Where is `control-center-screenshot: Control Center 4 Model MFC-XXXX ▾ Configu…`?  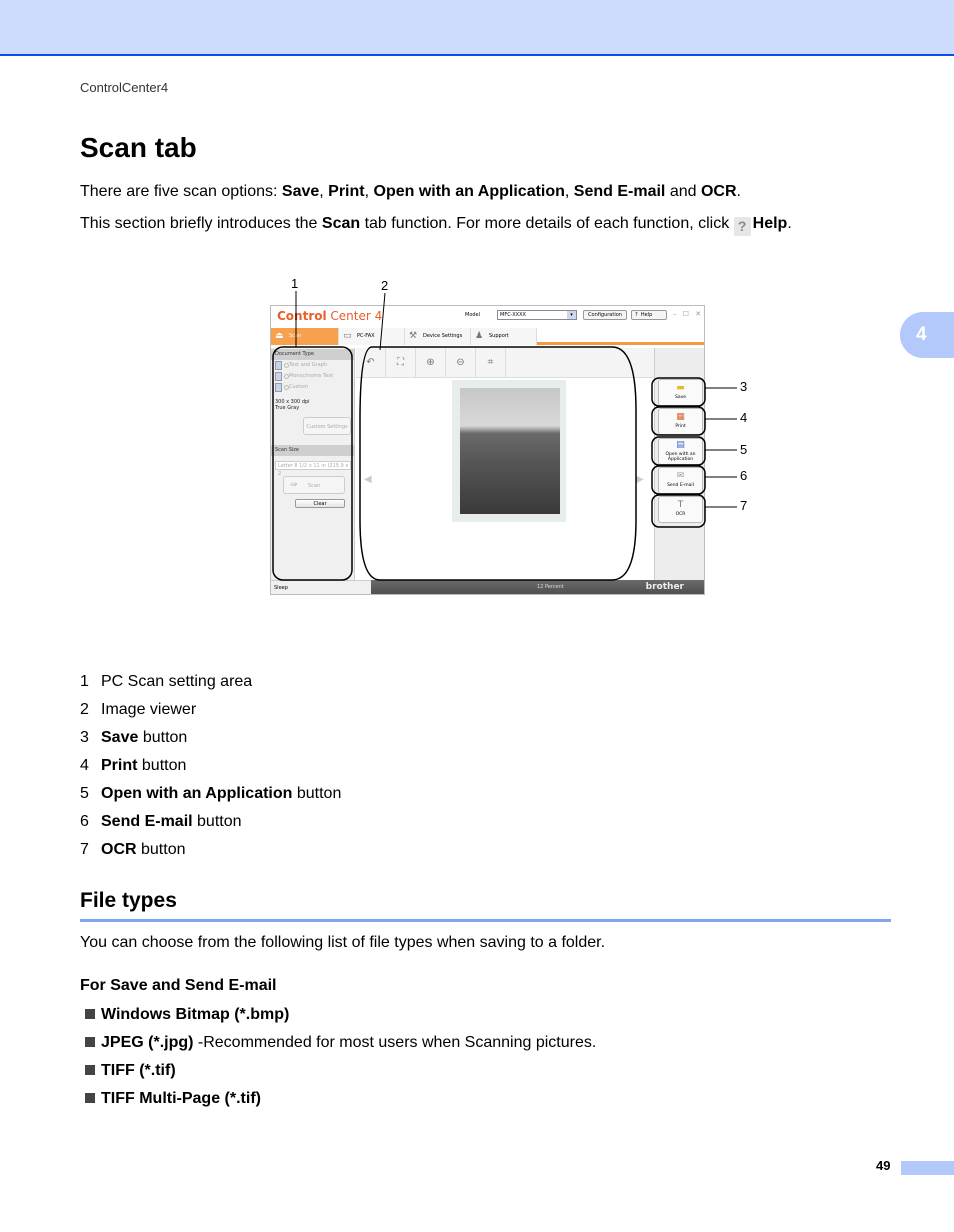
control-center-screenshot: Control Center 4 Model MFC-XXXX ▾ Configu… is located at coordinates (487, 450).